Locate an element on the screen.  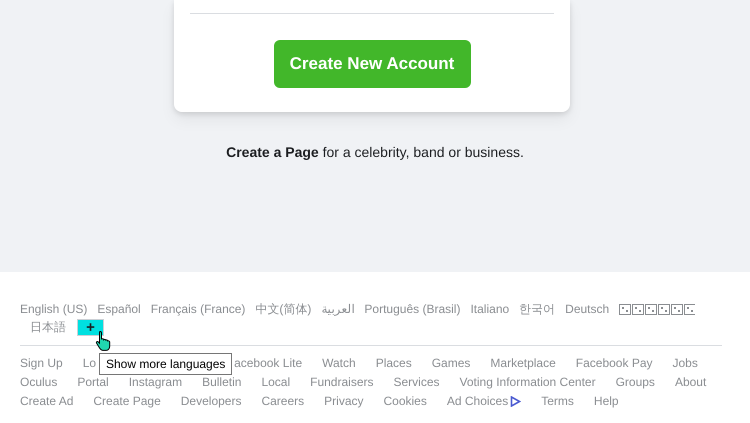
footer-link: Services is located at coordinates (416, 382).